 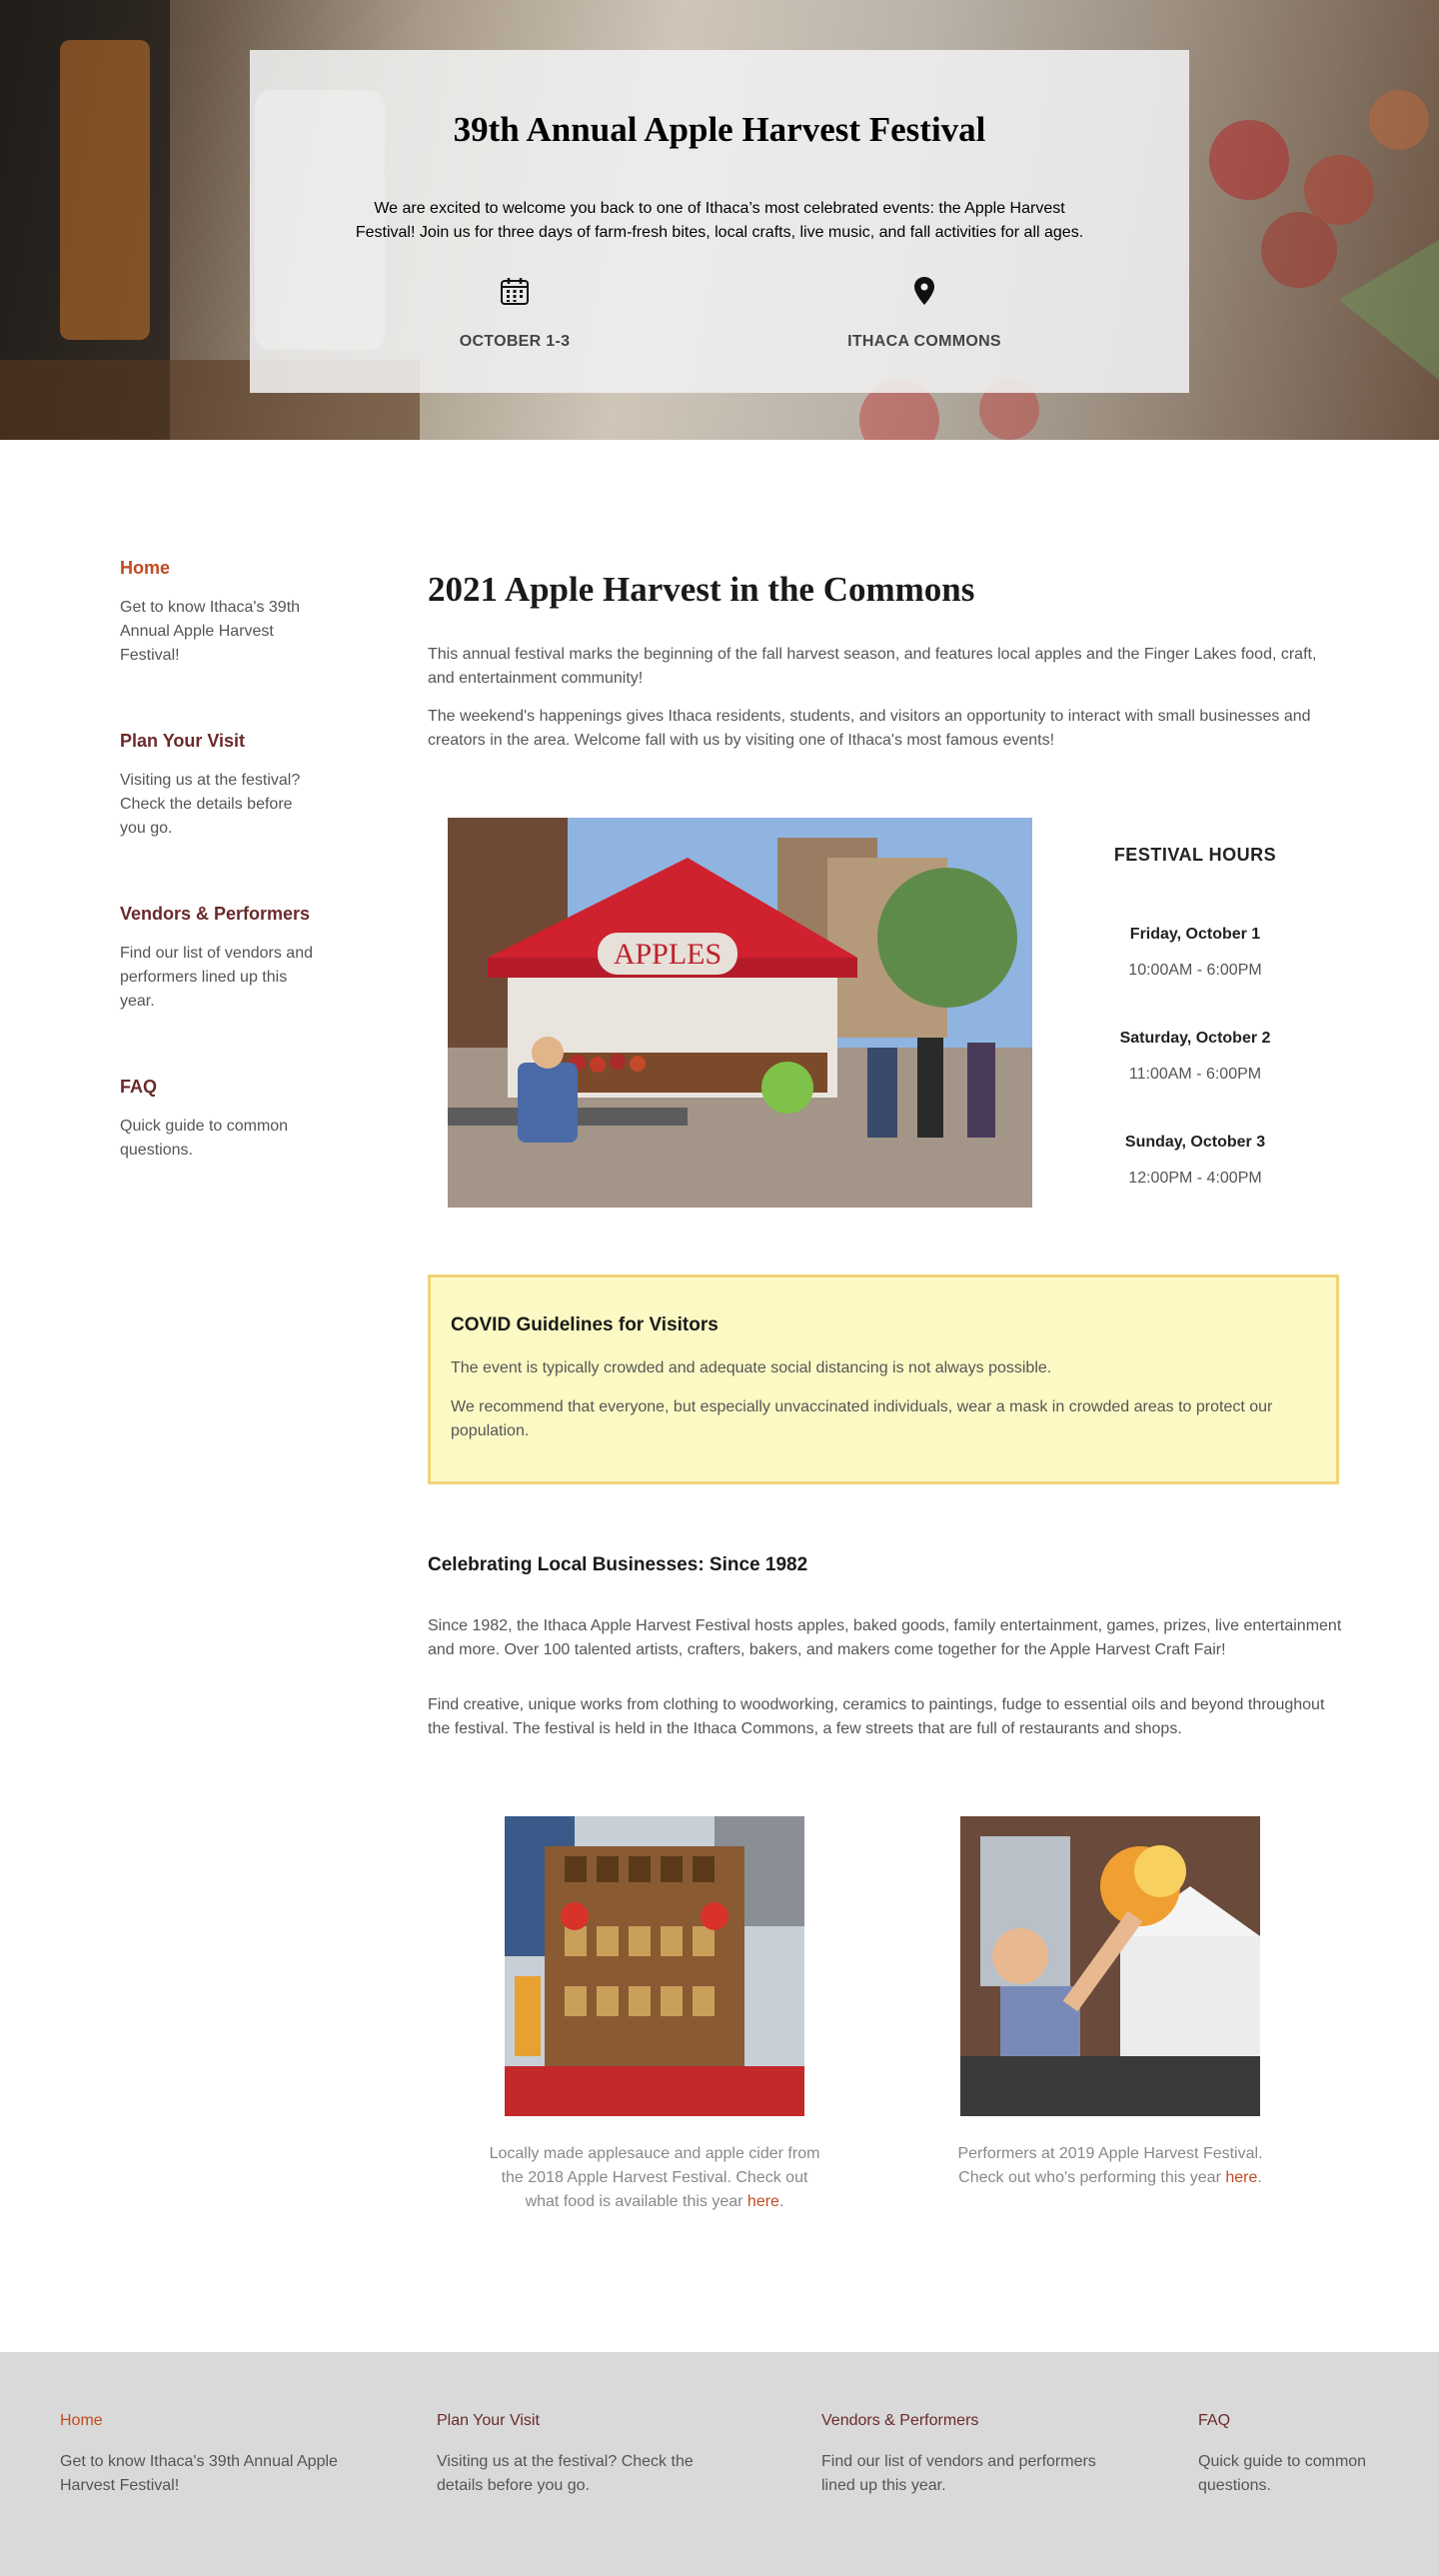 What do you see at coordinates (220, 914) in the screenshot?
I see `sidebar-item-title: Vendors & Performers` at bounding box center [220, 914].